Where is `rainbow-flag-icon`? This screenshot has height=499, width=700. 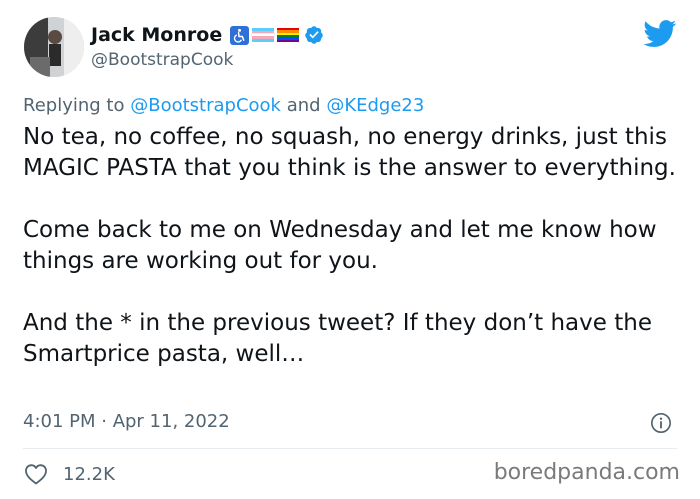 rainbow-flag-icon is located at coordinates (288, 35).